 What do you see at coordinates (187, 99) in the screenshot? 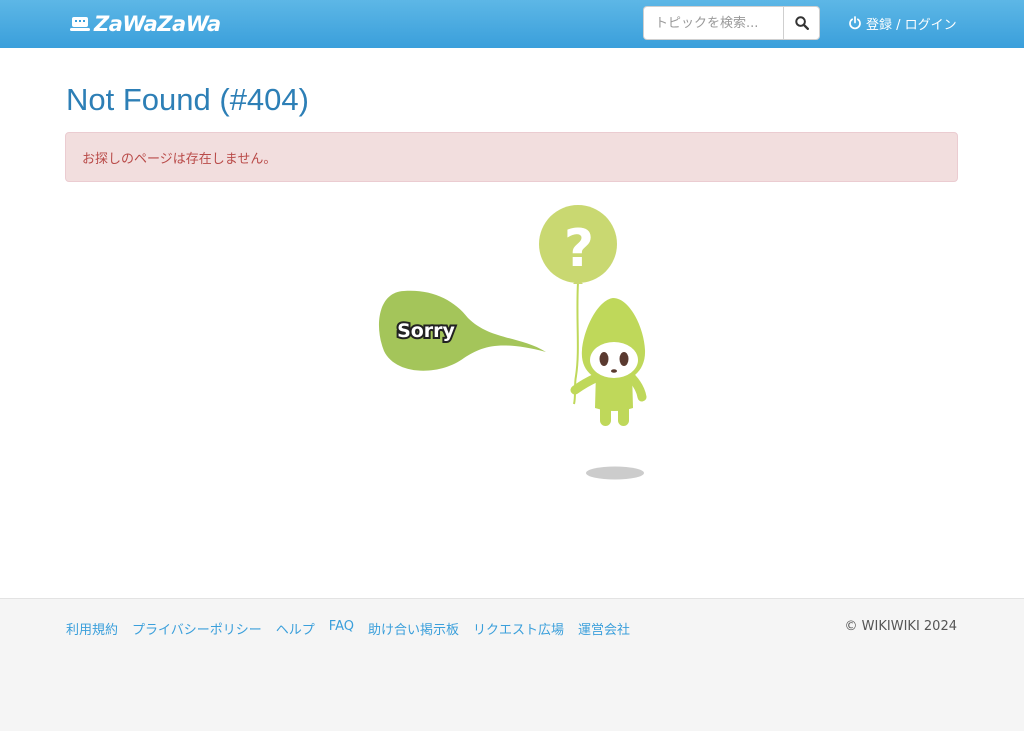
I see `page-title: Not Found (#404)` at bounding box center [187, 99].